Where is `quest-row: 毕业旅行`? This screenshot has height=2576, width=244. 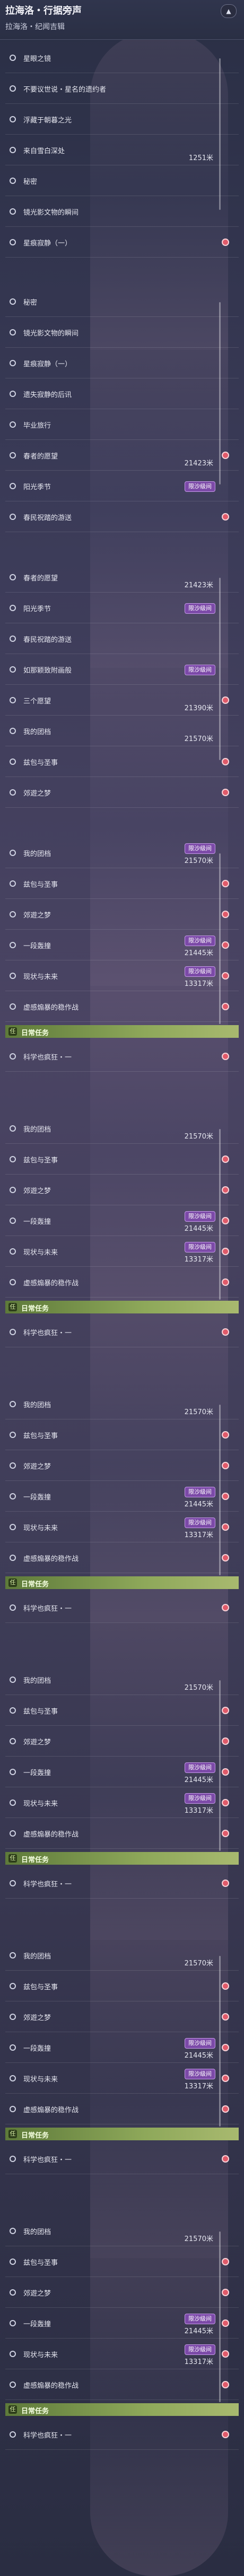
quest-row: 毕业旅行 is located at coordinates (122, 424).